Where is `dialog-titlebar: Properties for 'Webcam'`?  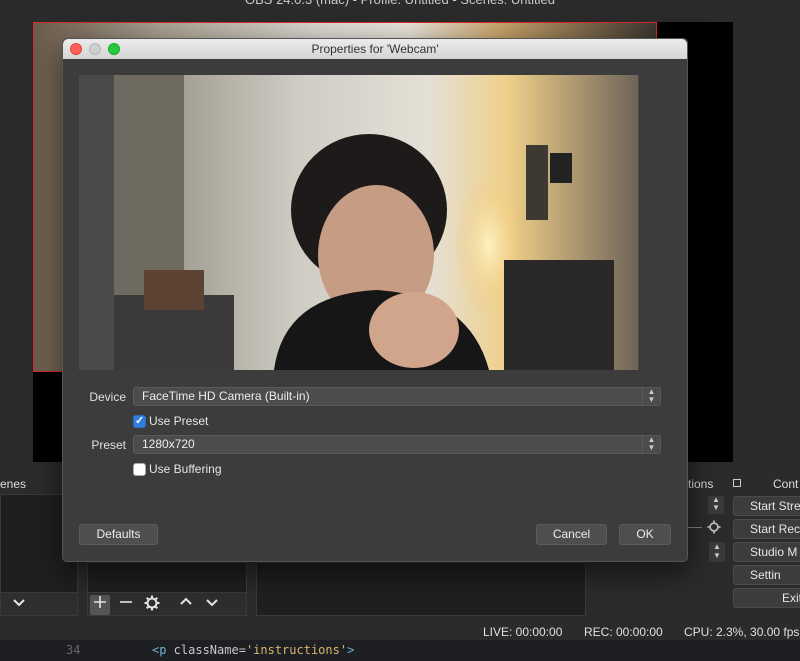 dialog-titlebar: Properties for 'Webcam' is located at coordinates (375, 49).